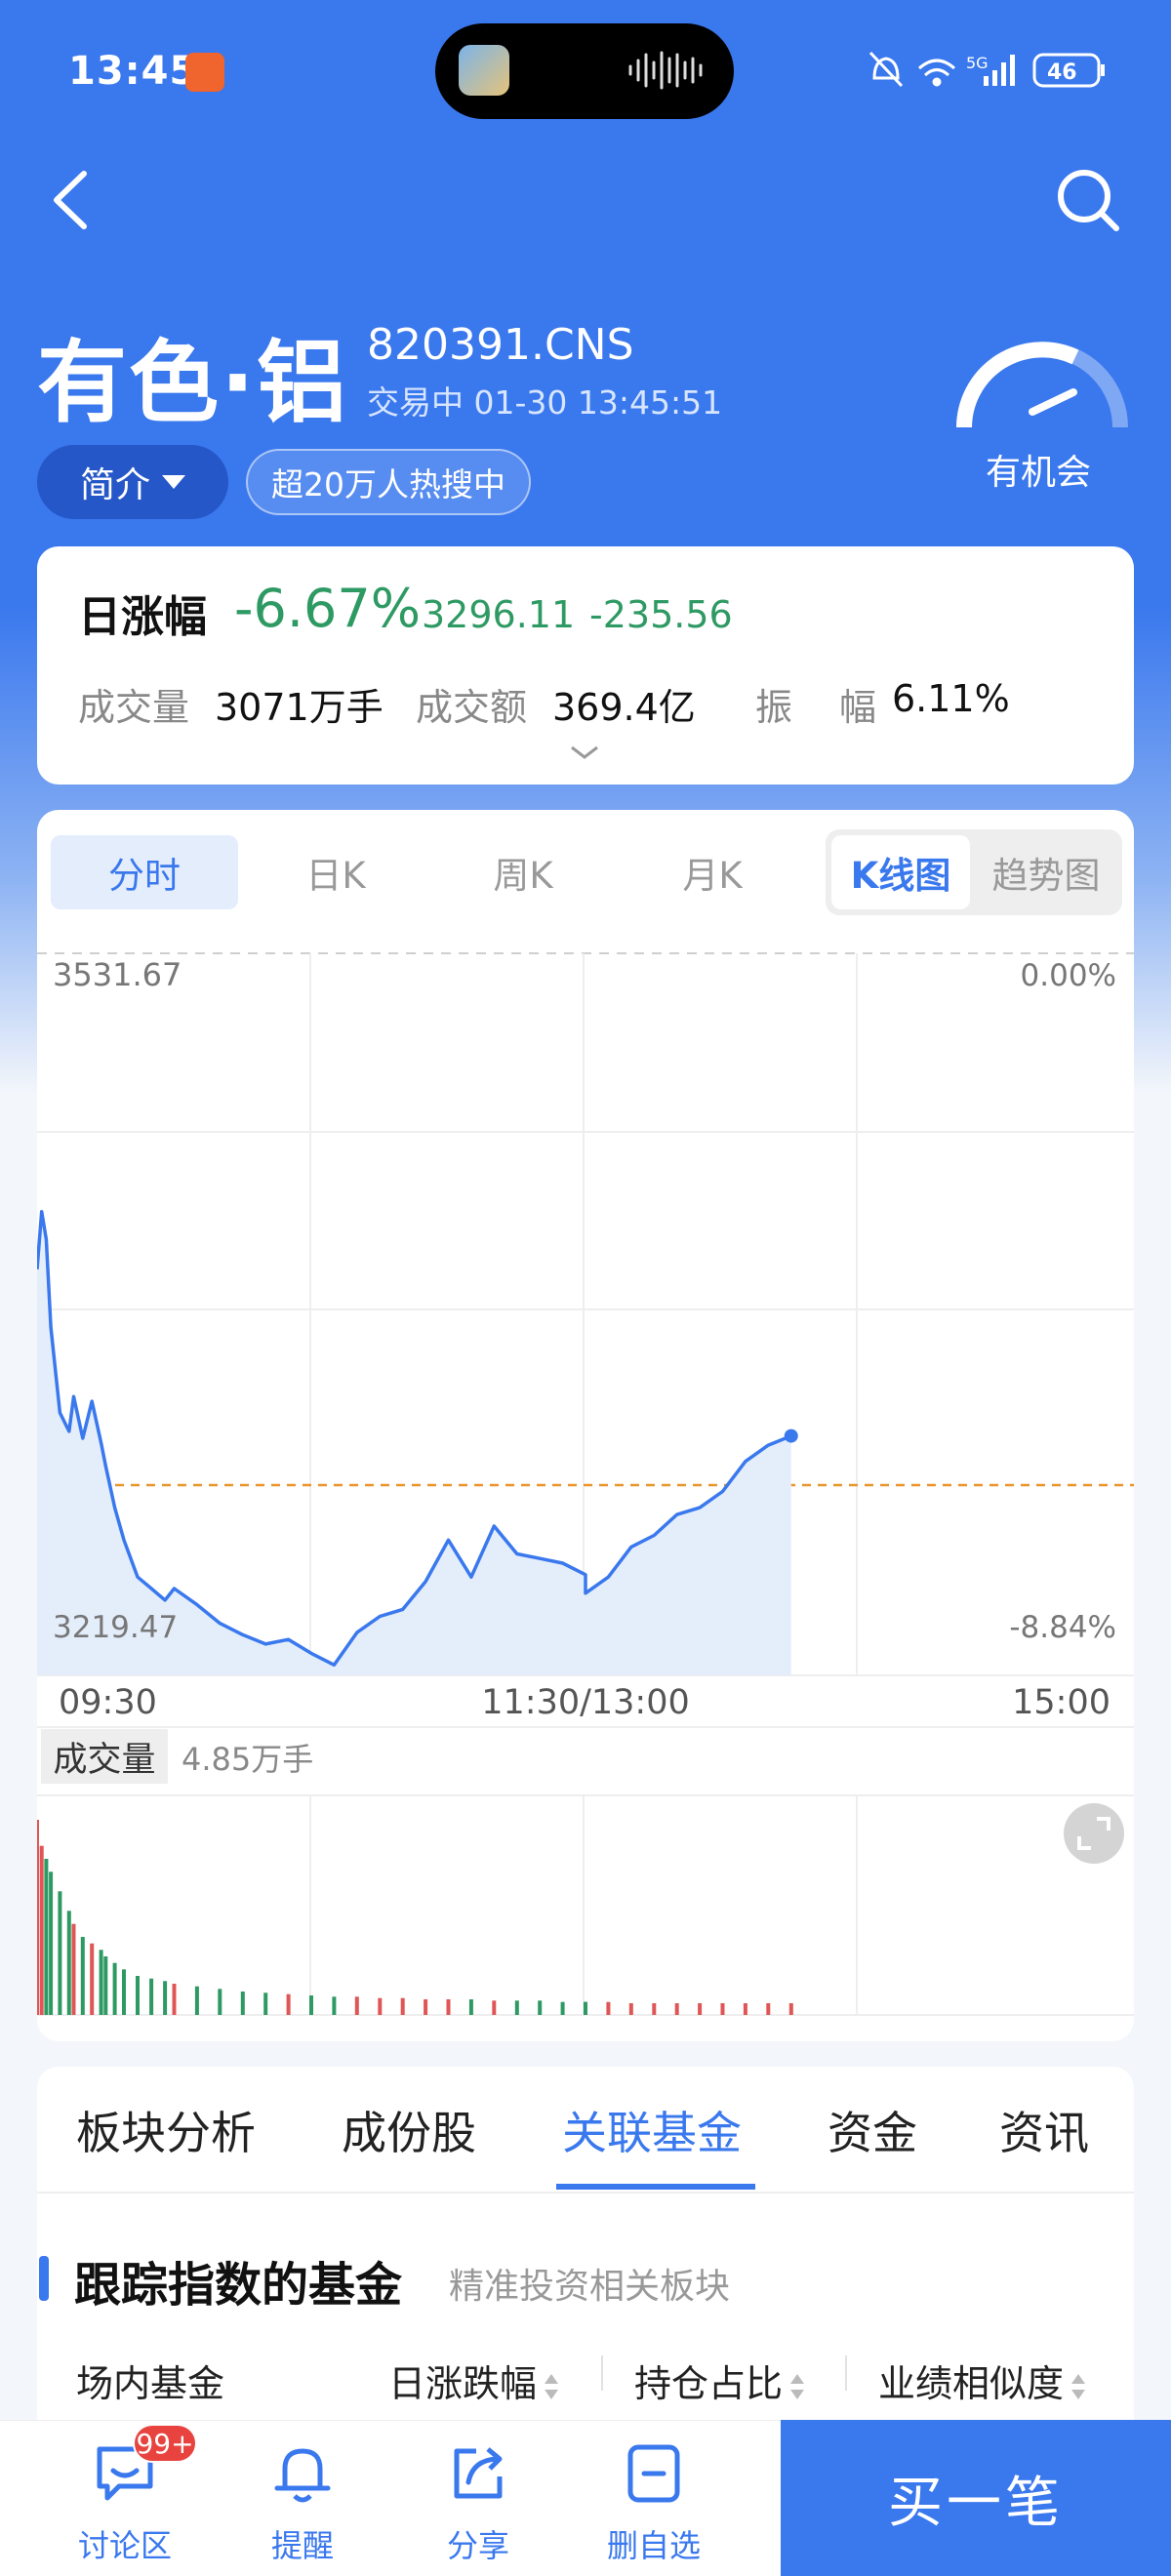  What do you see at coordinates (986, 69) in the screenshot?
I see `status-icons: 5G 46` at bounding box center [986, 69].